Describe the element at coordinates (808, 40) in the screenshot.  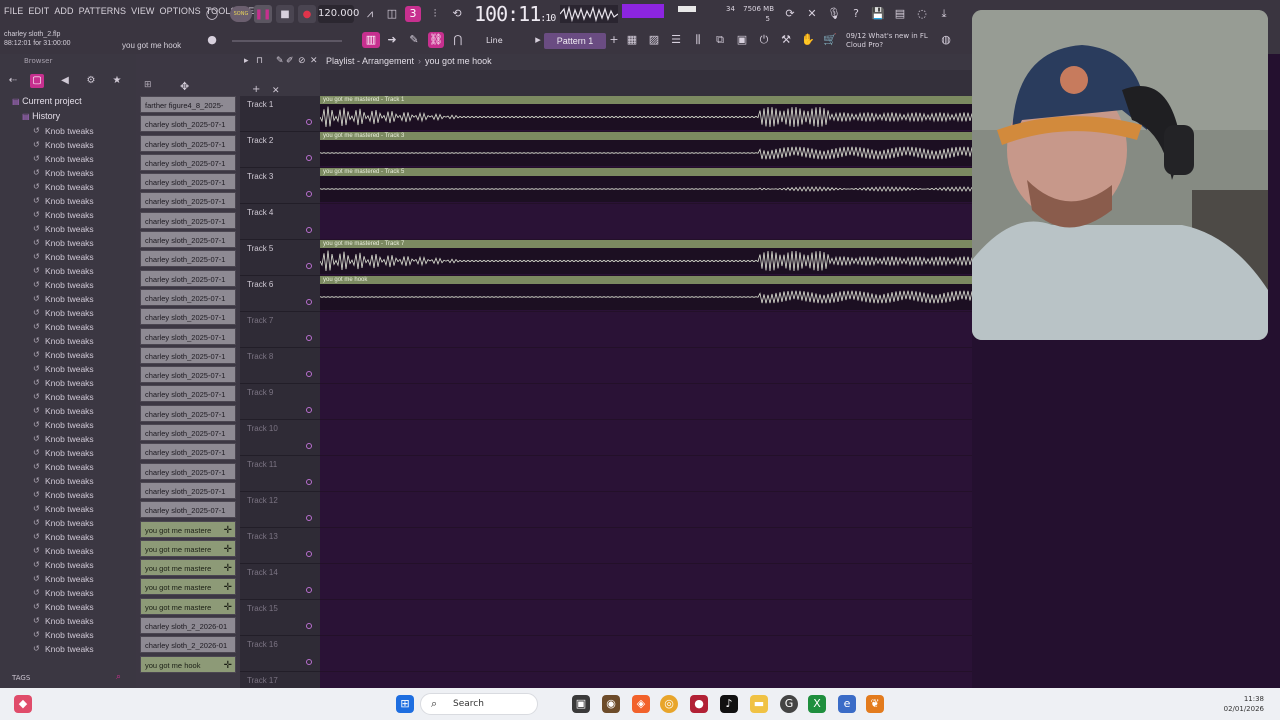
I see `hand-icon: ✋` at that location.